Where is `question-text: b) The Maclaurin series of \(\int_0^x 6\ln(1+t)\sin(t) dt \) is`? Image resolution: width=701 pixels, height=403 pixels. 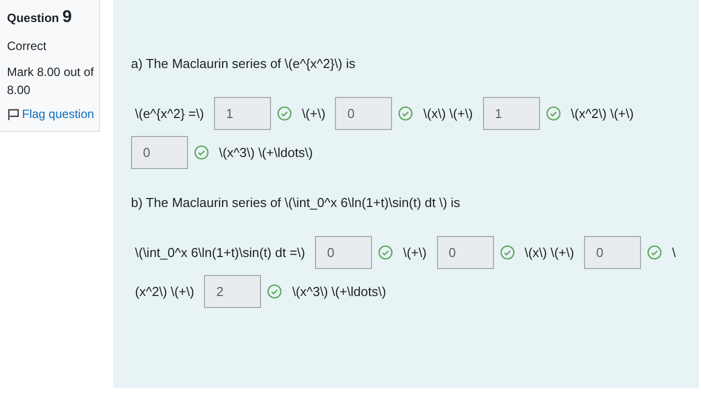
question-text: b) The Maclaurin series of \(\int_0^x 6\ln(1+t)\sin(t) dt \) is is located at coordinates (296, 203).